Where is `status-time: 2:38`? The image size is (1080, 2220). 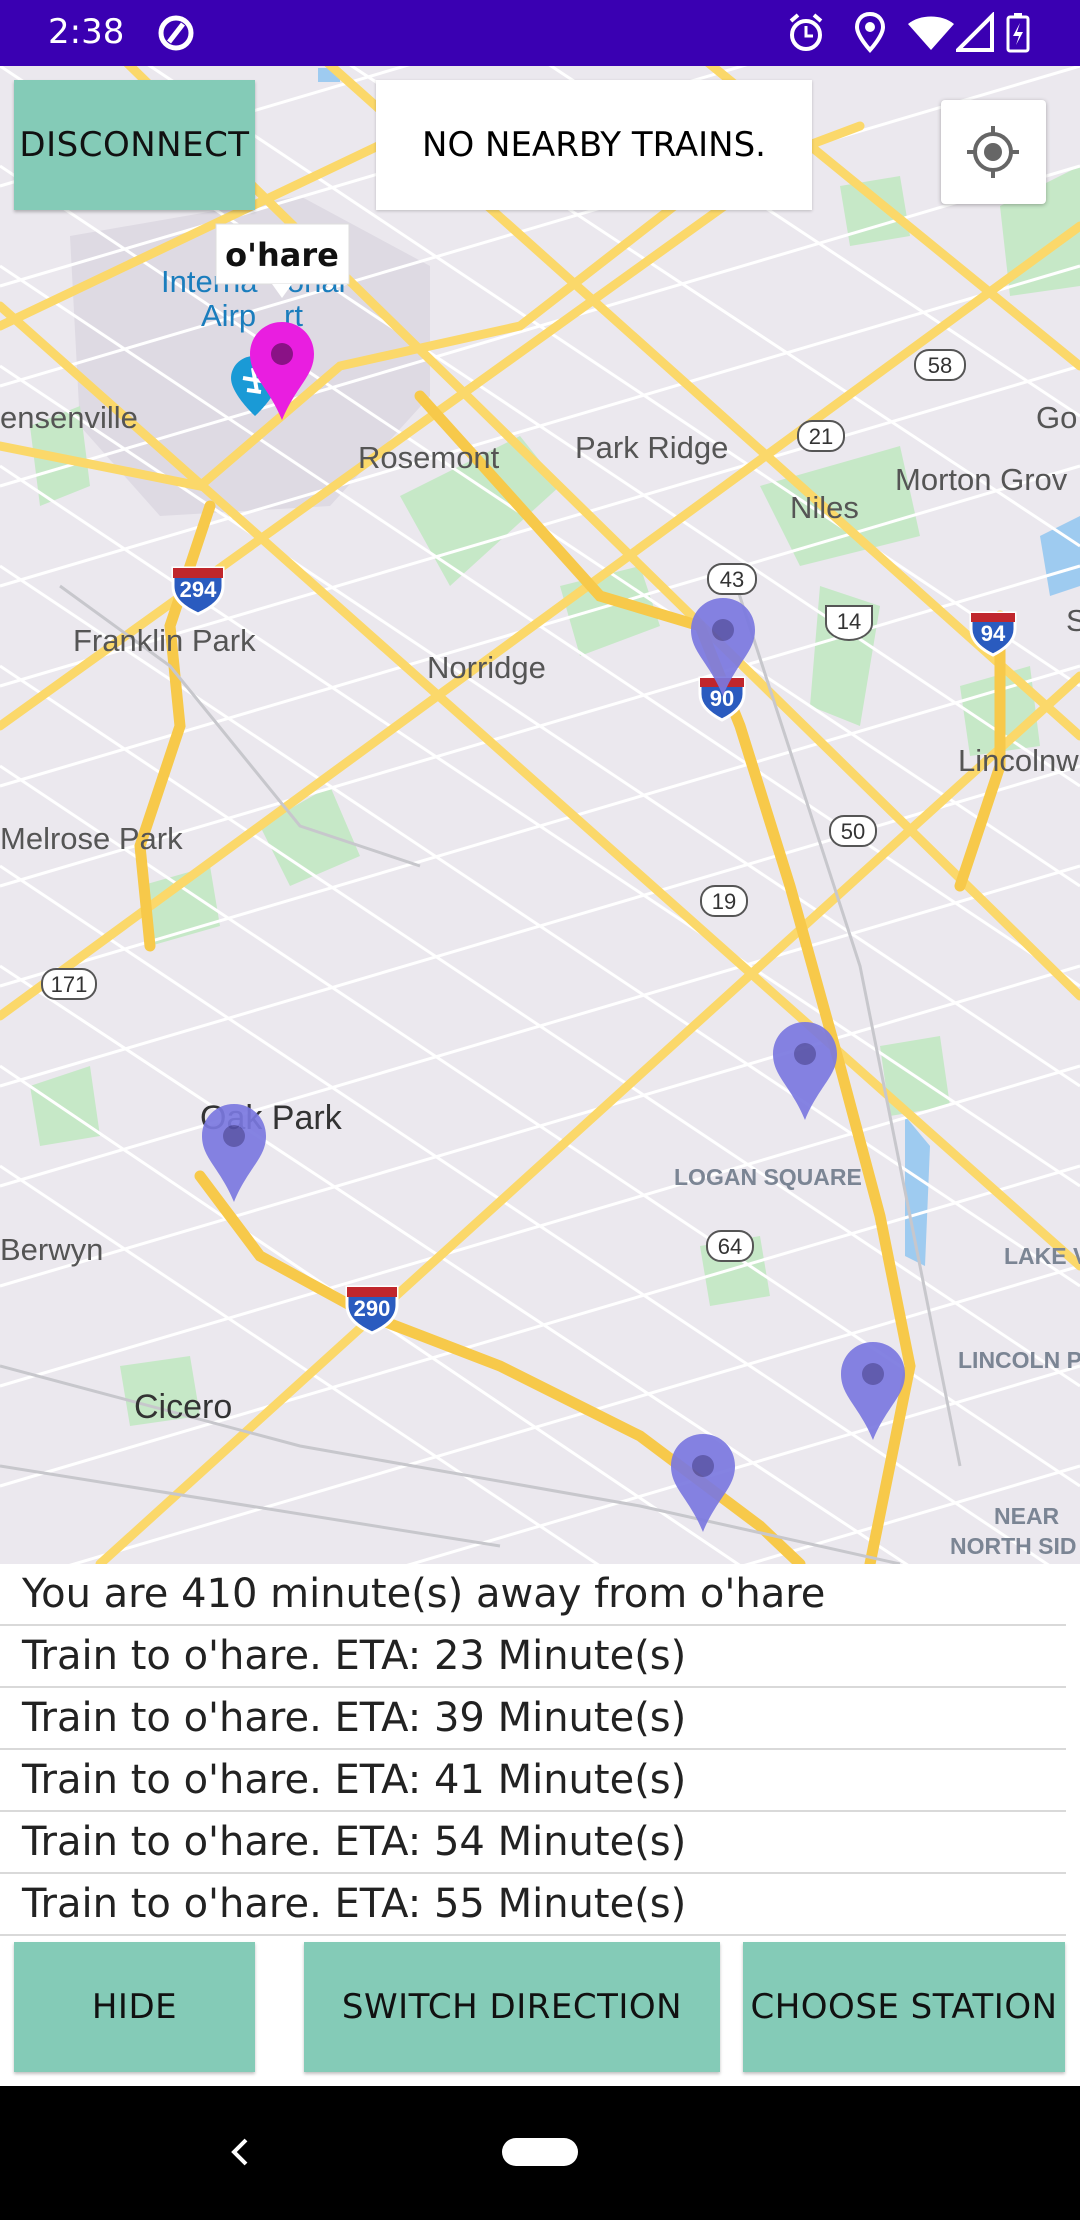
status-time: 2:38 is located at coordinates (86, 32).